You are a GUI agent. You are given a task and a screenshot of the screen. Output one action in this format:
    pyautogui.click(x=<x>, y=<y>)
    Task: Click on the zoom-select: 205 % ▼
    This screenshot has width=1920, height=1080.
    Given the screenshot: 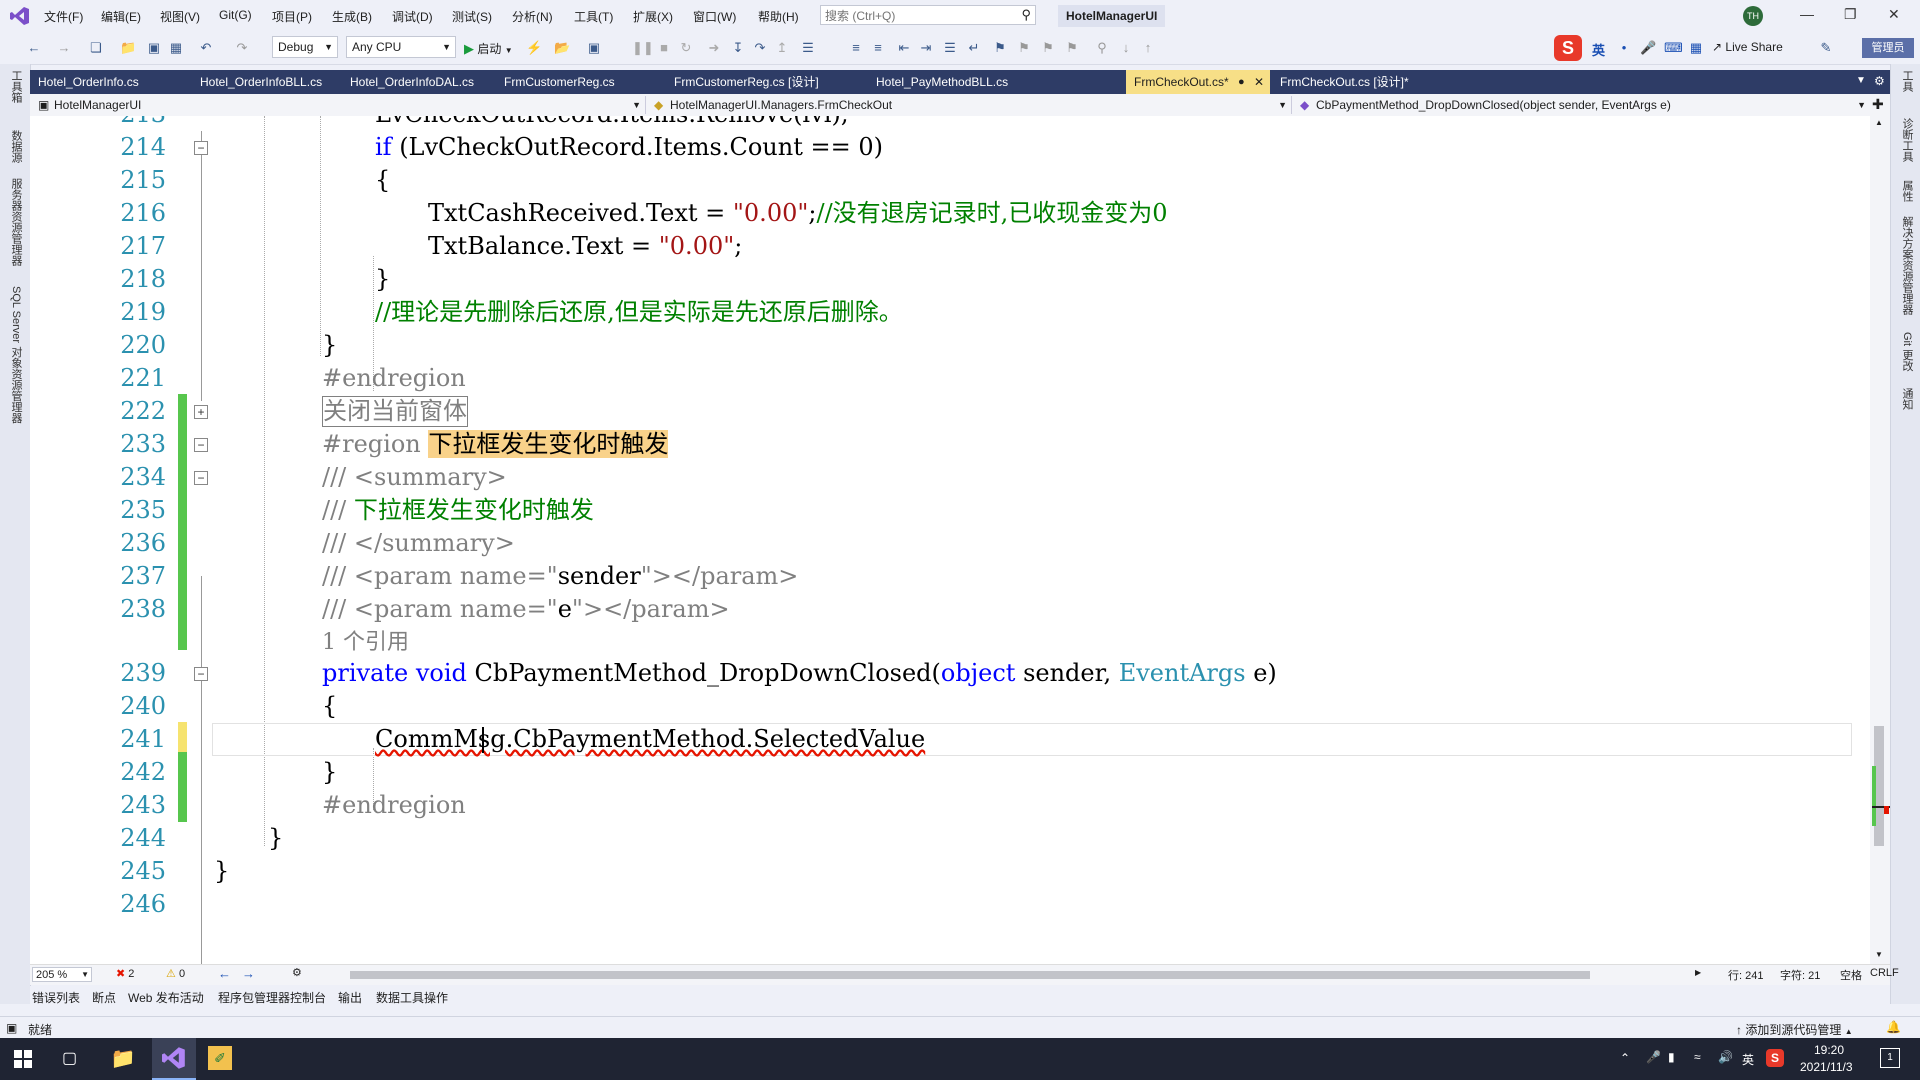 What is the action you would take?
    pyautogui.click(x=62, y=974)
    